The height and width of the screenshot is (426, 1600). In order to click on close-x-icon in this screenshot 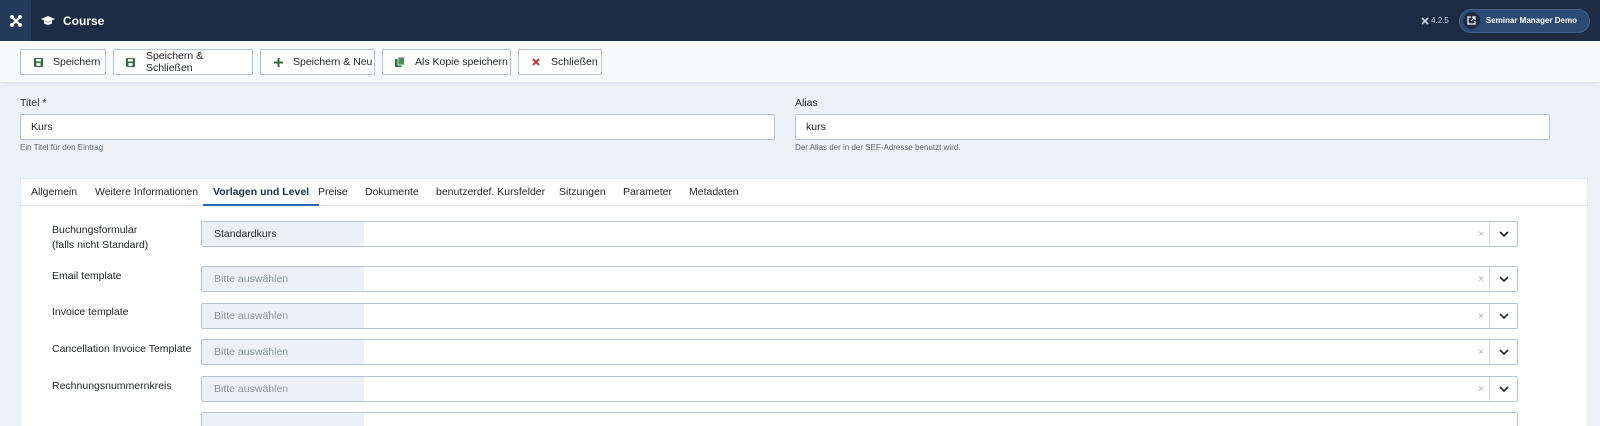, I will do `click(536, 62)`.